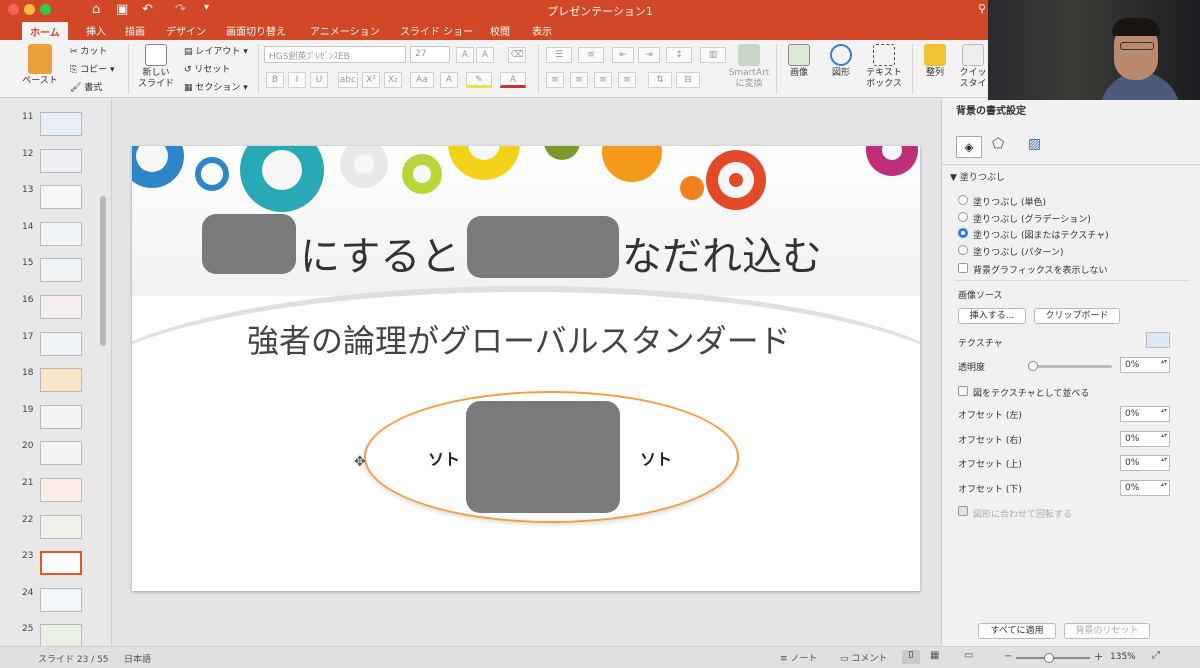 This screenshot has height=668, width=1200. I want to click on tab-view: 表示, so click(542, 30).